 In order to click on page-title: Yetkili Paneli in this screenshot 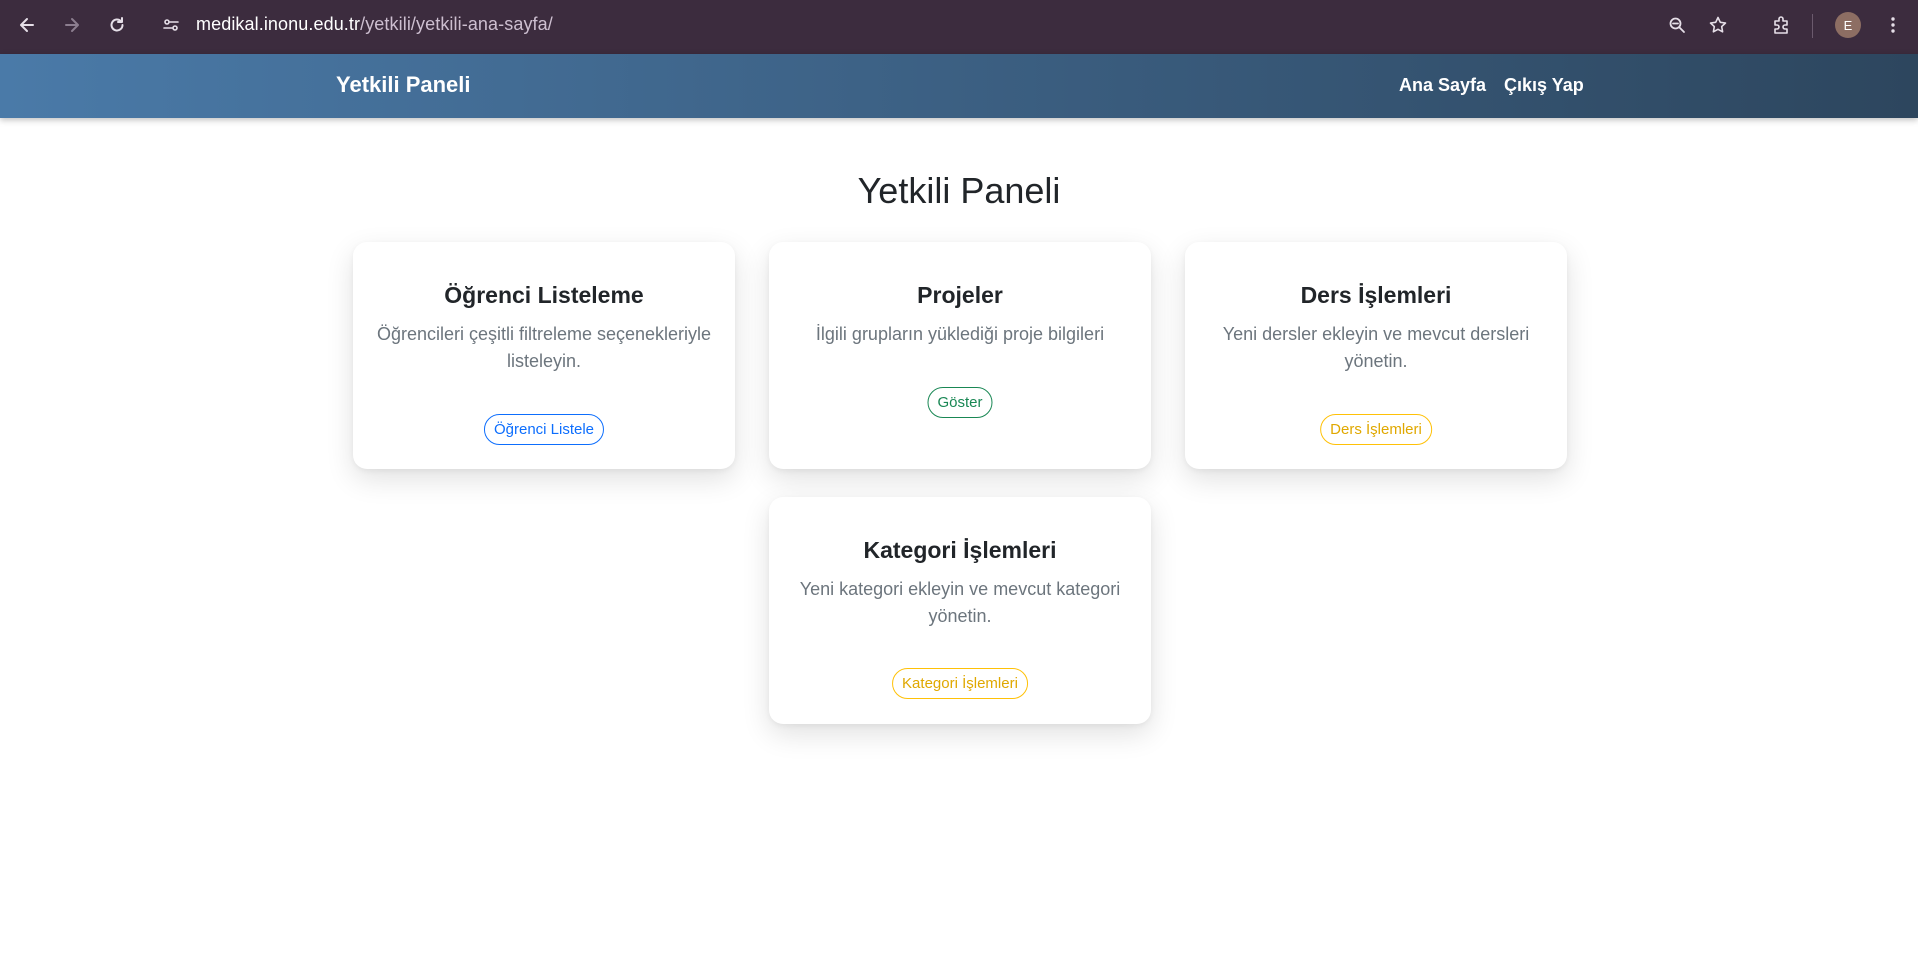, I will do `click(959, 190)`.